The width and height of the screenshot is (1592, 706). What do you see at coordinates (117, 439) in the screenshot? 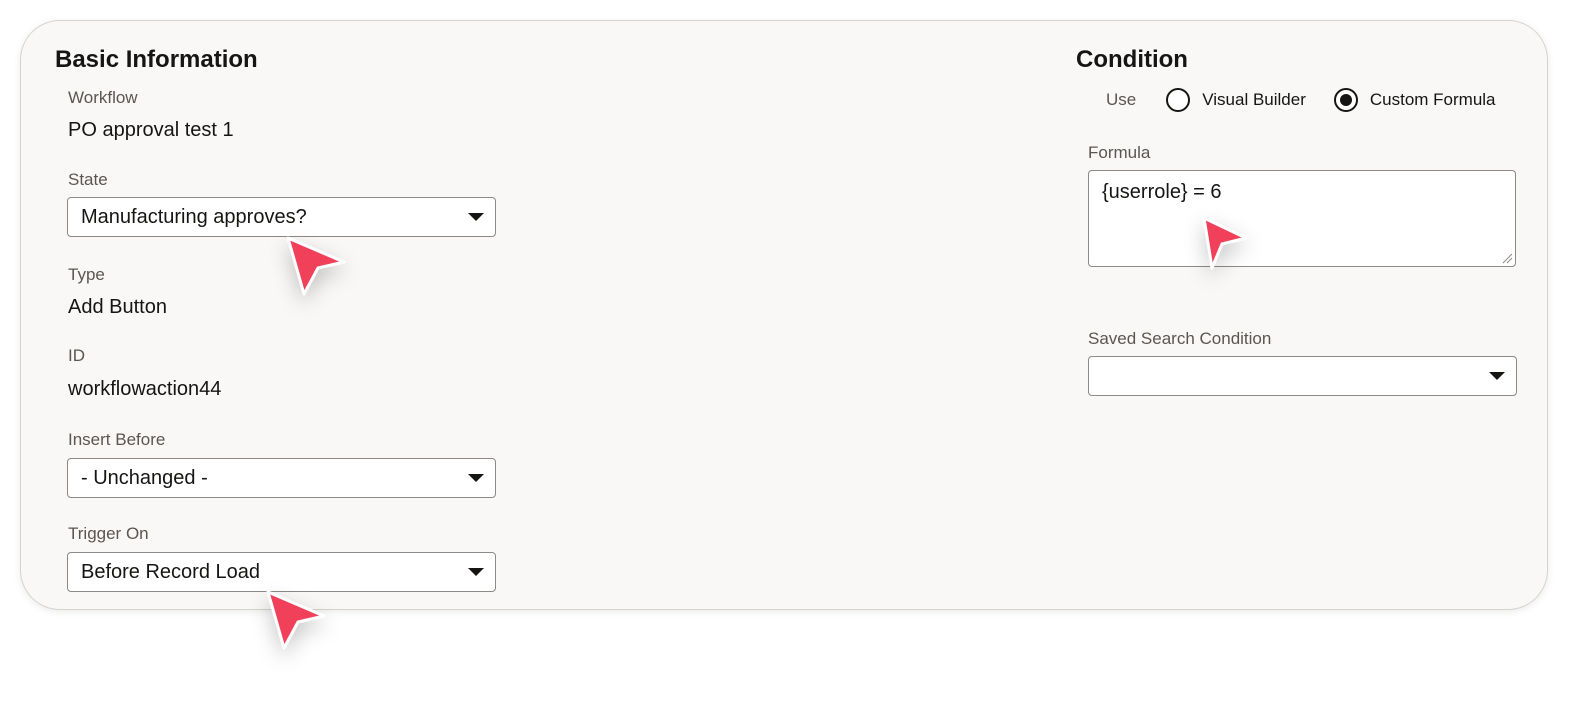
I see `insert-before-label: Insert Before` at bounding box center [117, 439].